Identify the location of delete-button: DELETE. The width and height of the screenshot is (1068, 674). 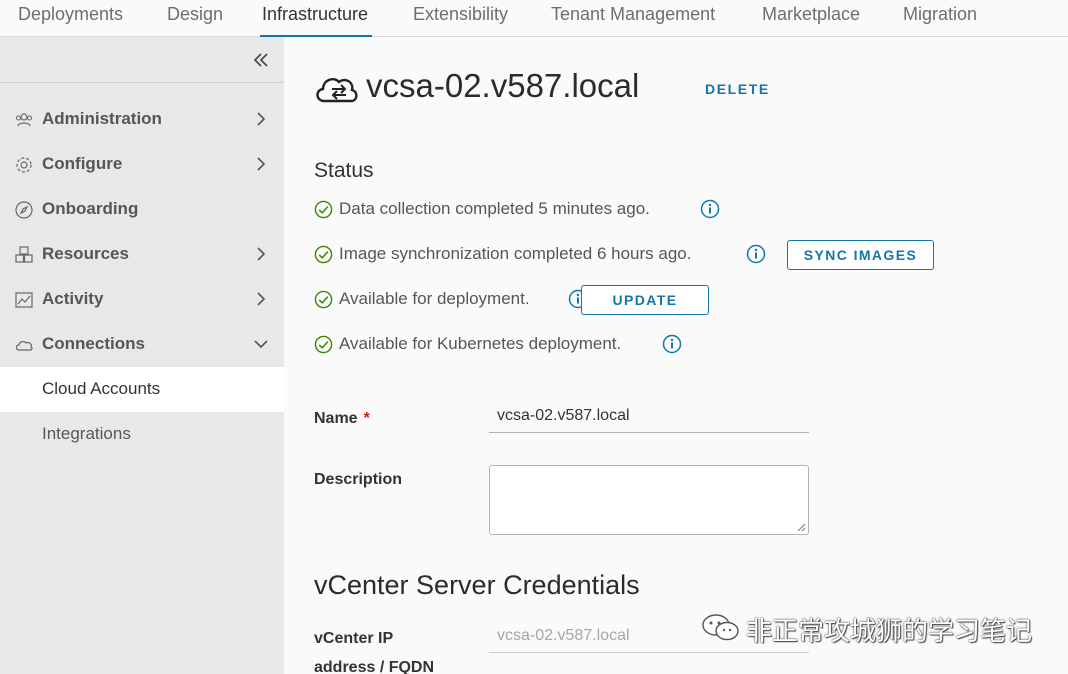
(737, 89).